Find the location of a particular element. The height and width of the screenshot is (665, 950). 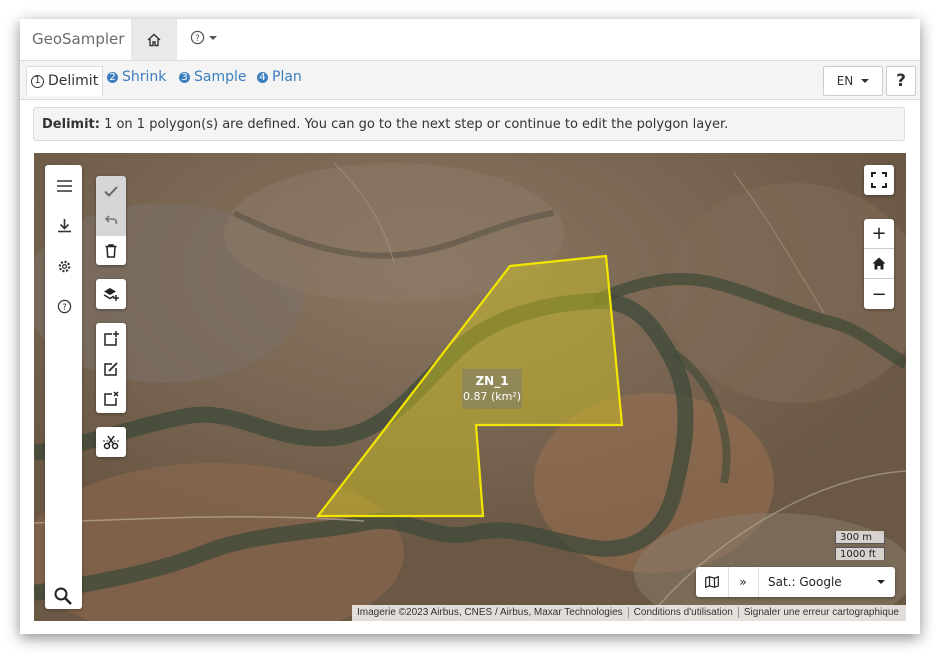

edit-toolbar is located at coordinates (111, 220).